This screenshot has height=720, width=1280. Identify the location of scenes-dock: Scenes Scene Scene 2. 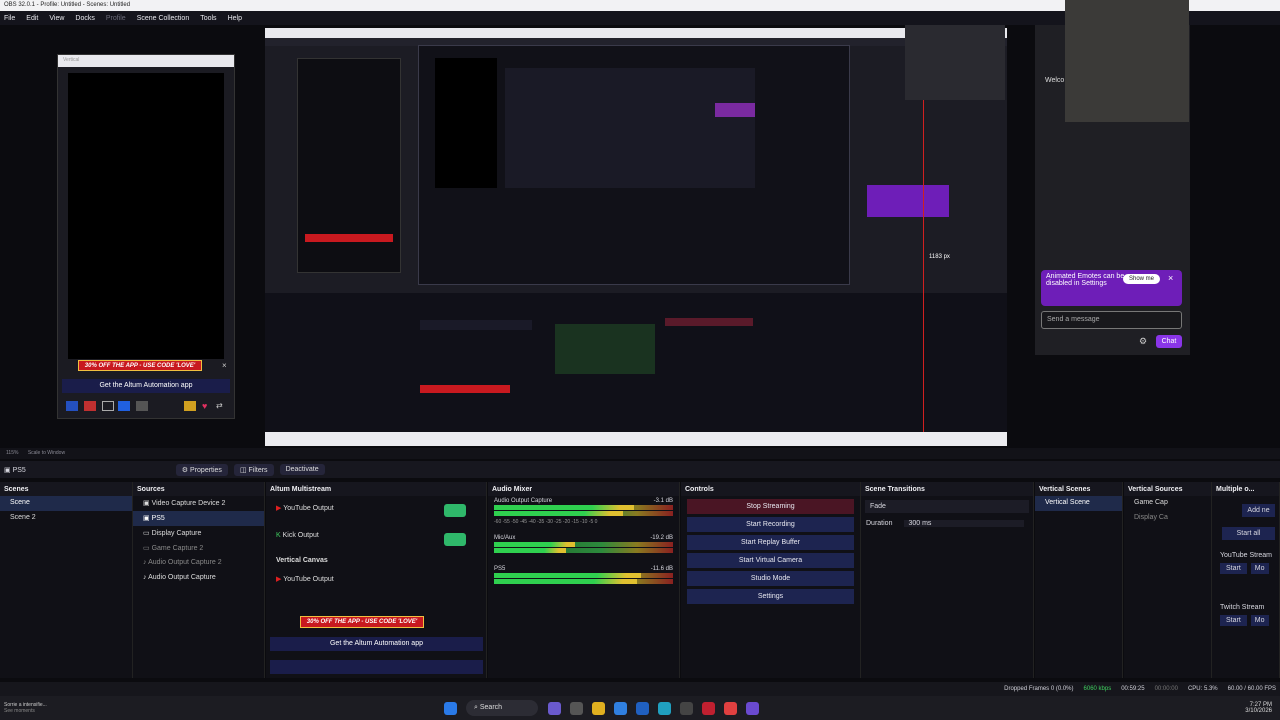
(66, 580).